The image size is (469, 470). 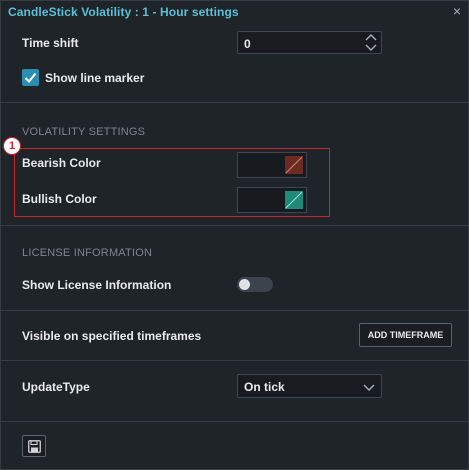 I want to click on checkmark-icon, so click(x=30, y=77).